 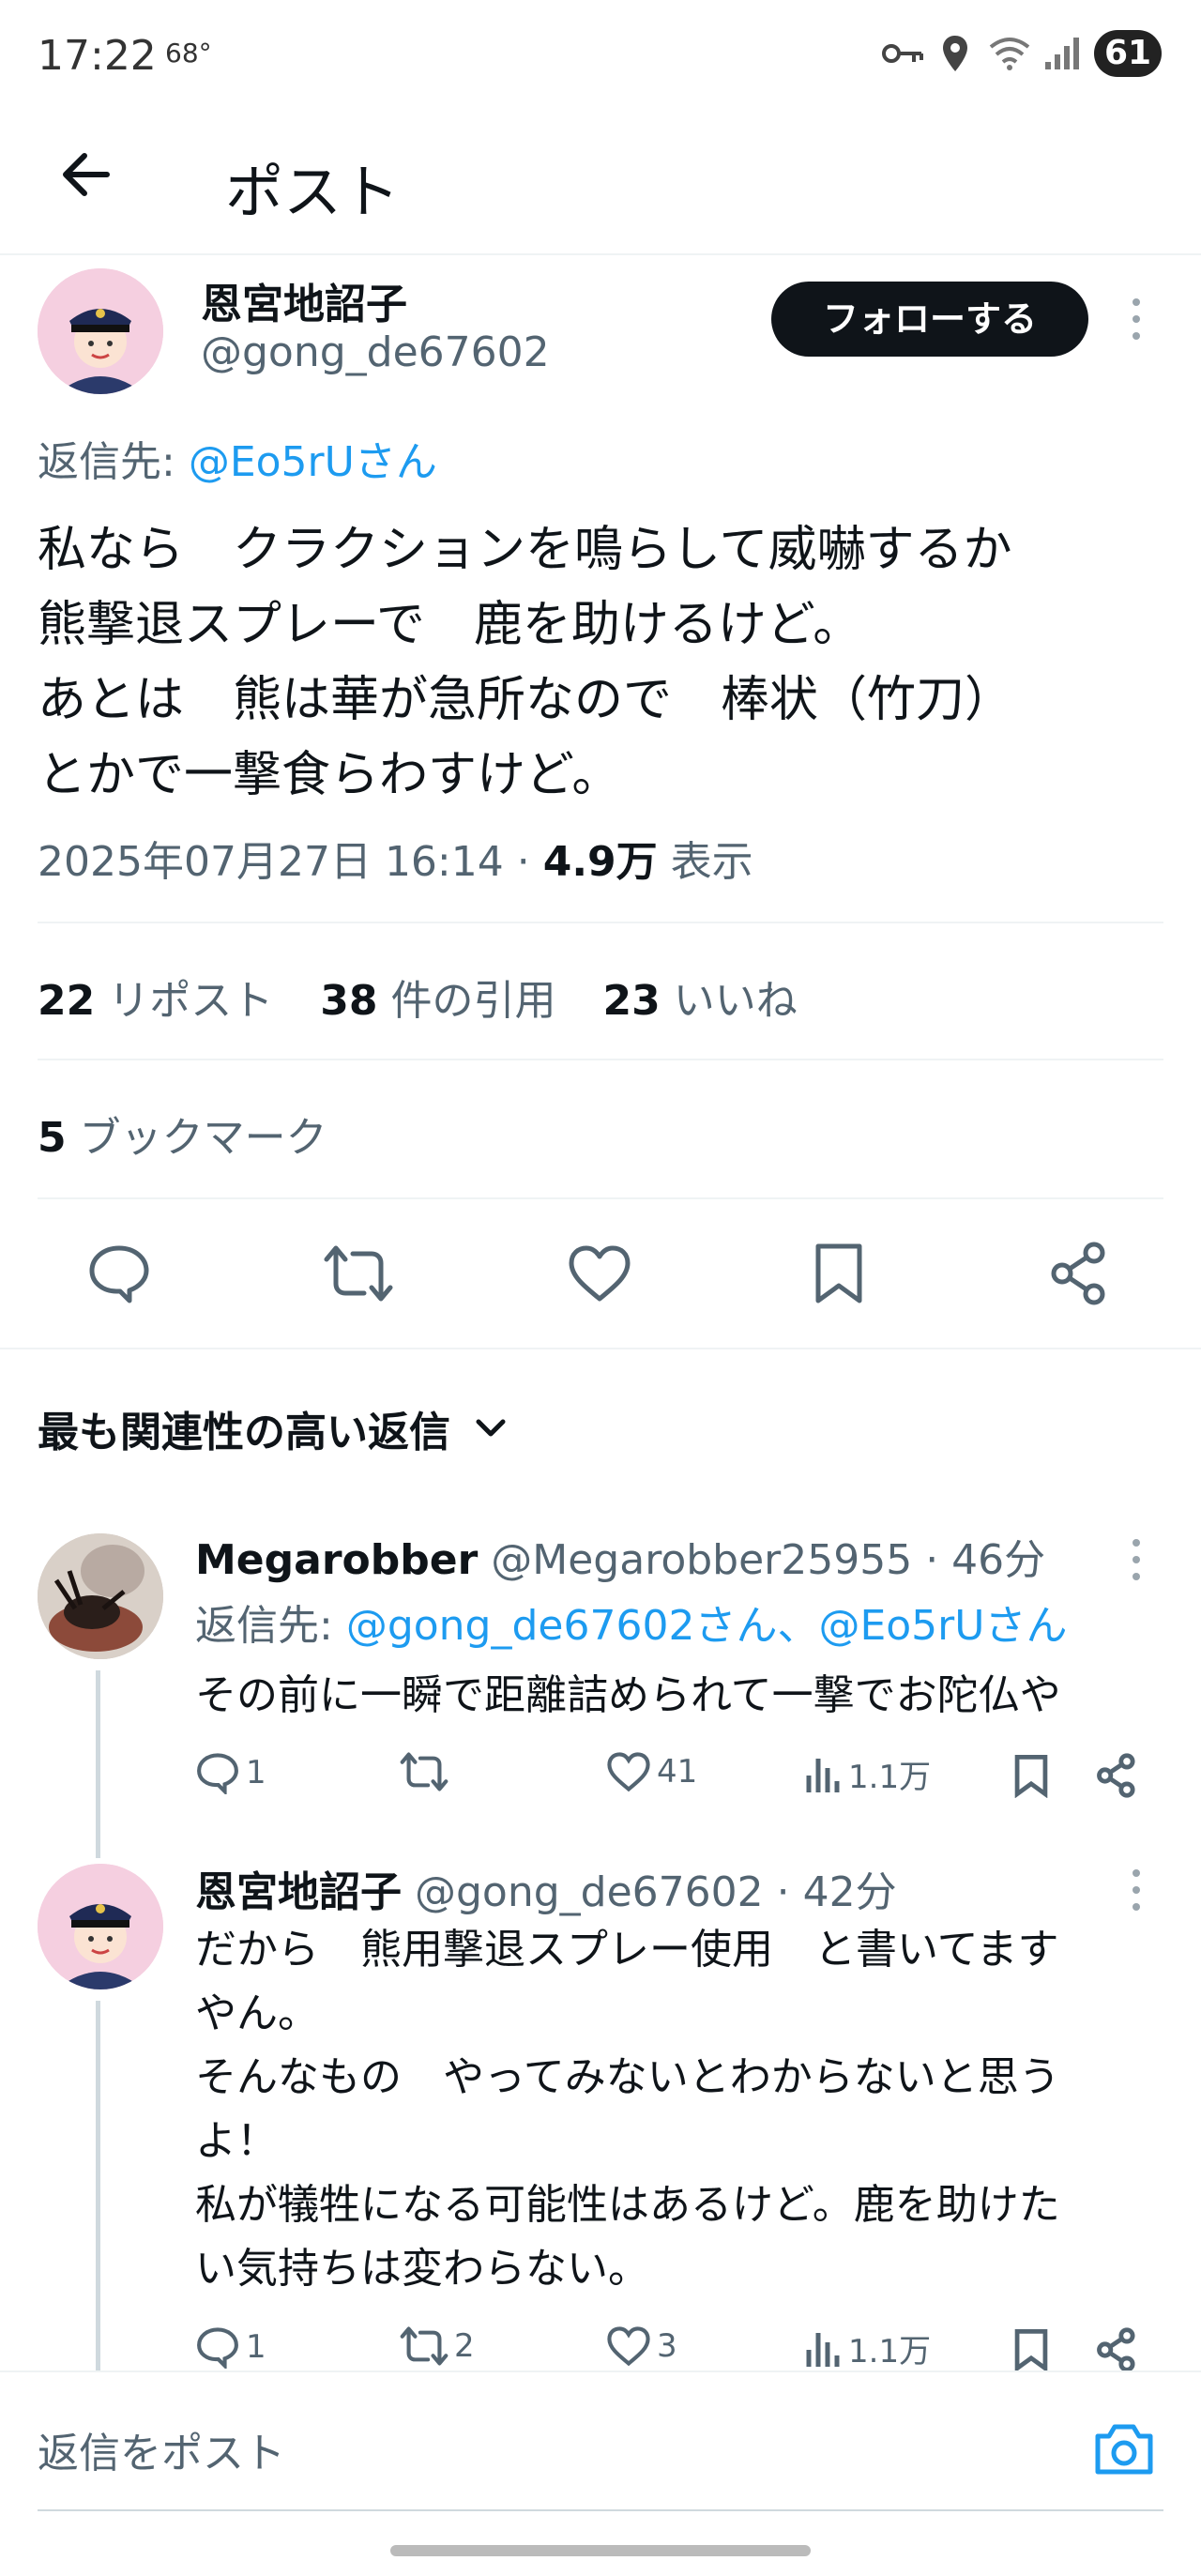 What do you see at coordinates (427, 1771) in the screenshot?
I see `reply-repost-action` at bounding box center [427, 1771].